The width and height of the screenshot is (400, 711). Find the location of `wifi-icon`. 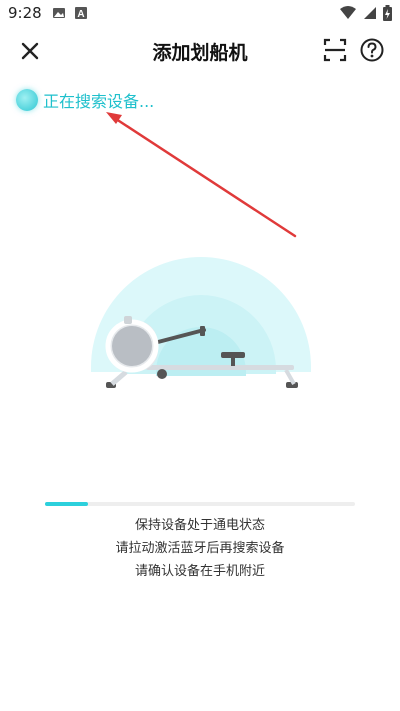

wifi-icon is located at coordinates (348, 12).